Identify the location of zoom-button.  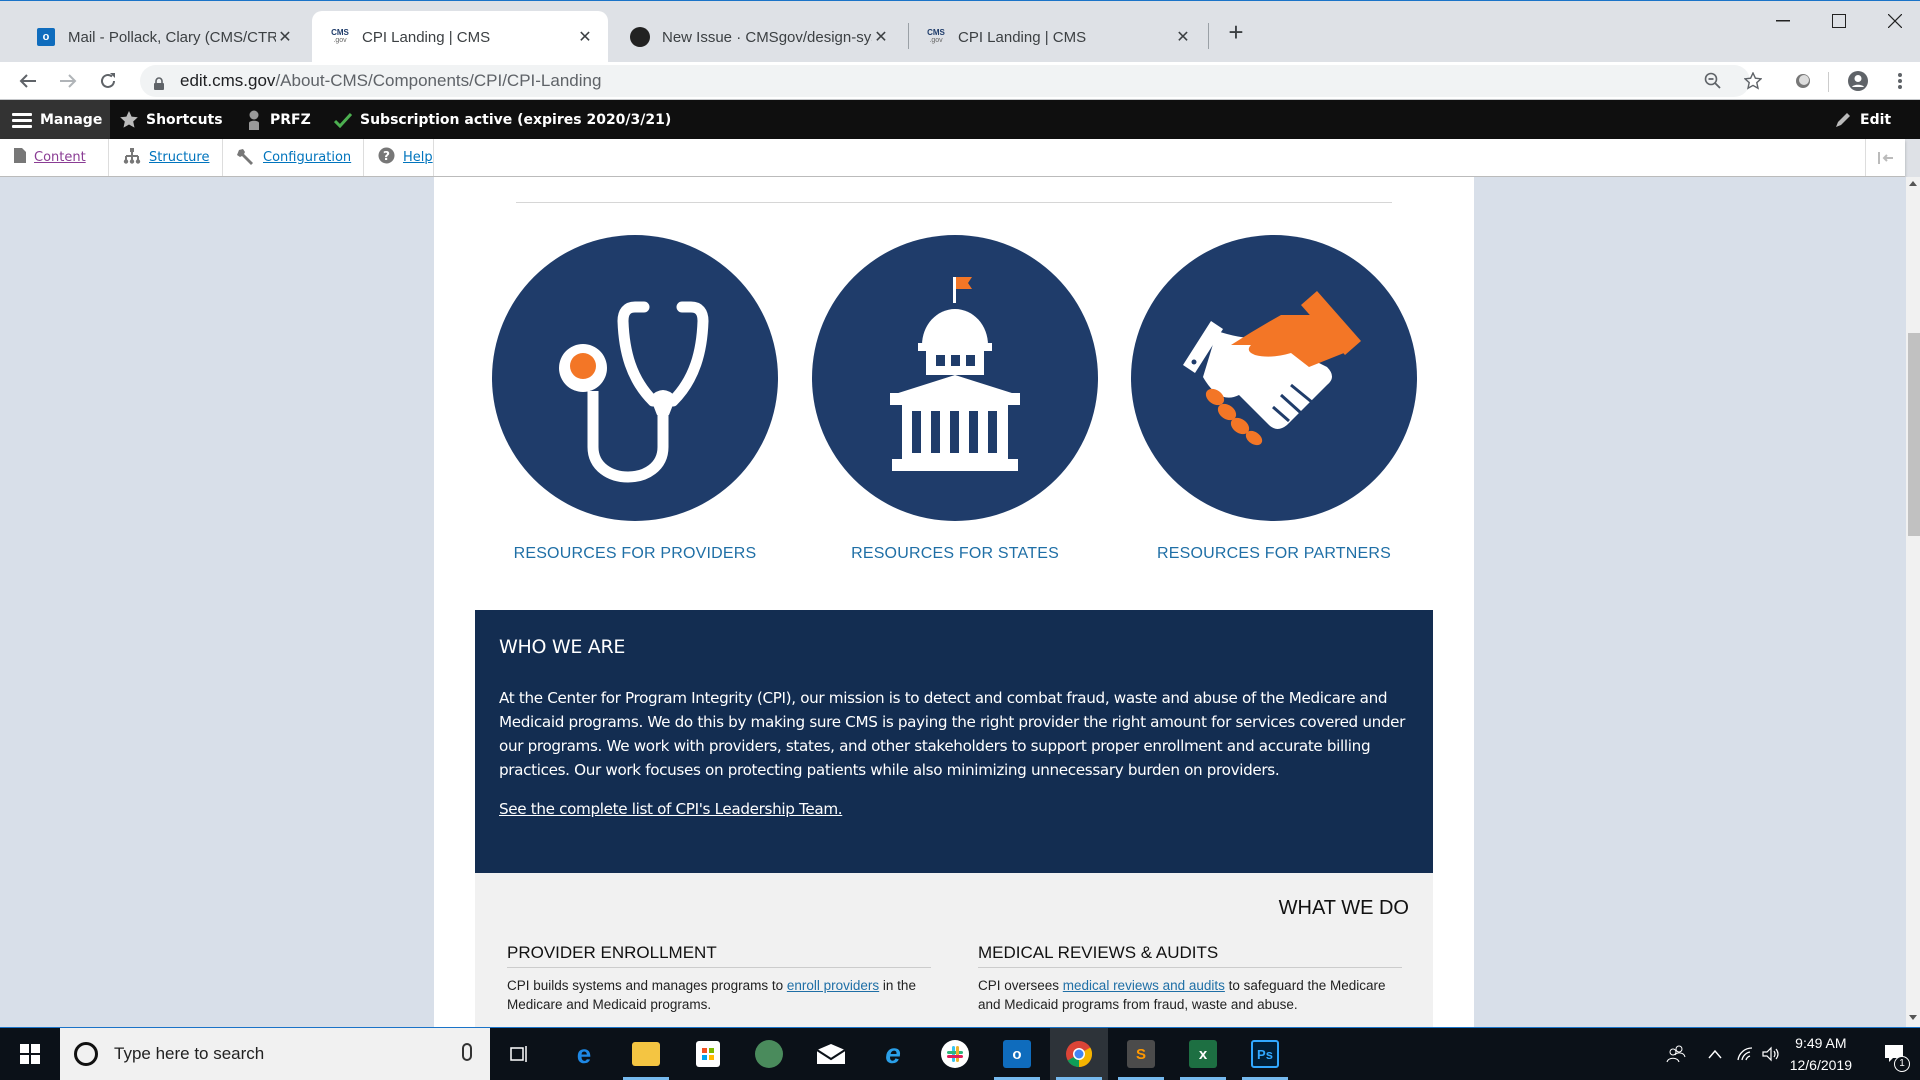
(1713, 81).